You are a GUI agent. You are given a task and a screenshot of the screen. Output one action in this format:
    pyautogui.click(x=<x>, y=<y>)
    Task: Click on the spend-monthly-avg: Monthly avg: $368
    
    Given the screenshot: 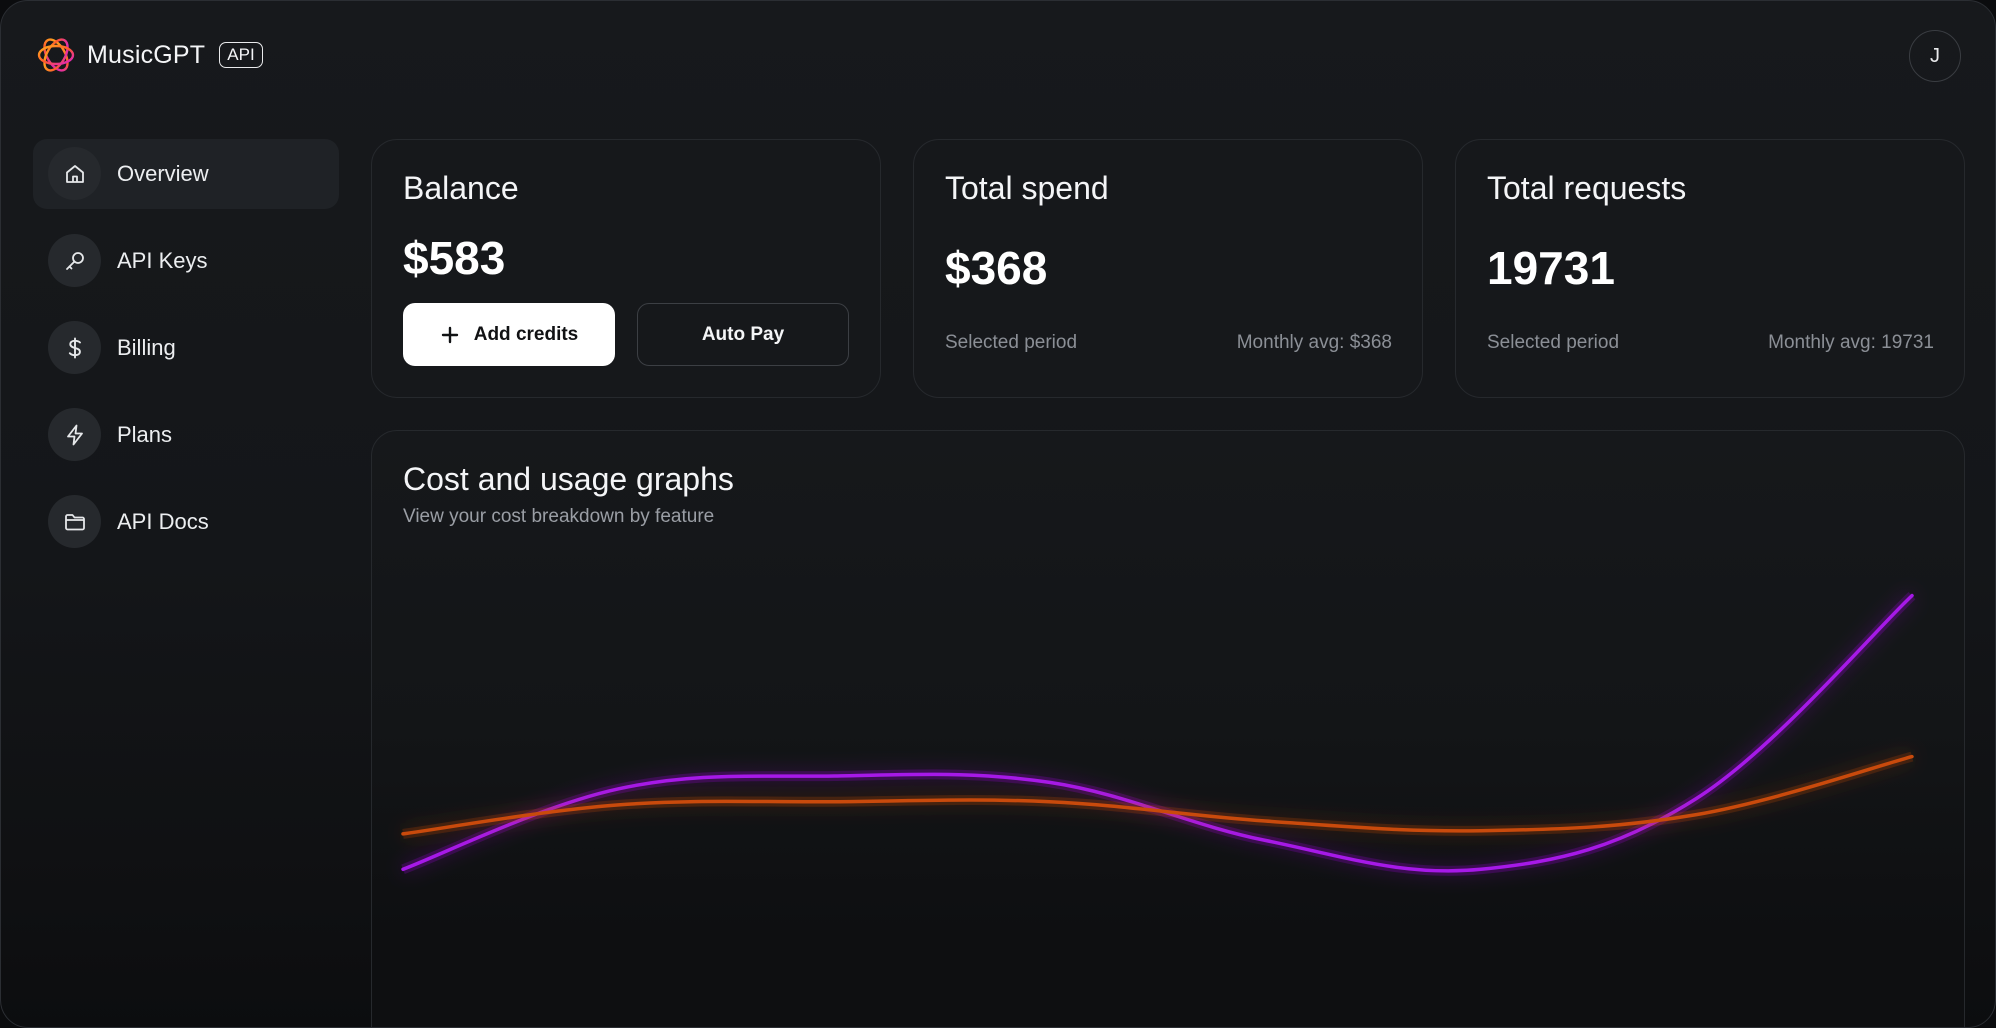 What is the action you would take?
    pyautogui.click(x=1314, y=342)
    